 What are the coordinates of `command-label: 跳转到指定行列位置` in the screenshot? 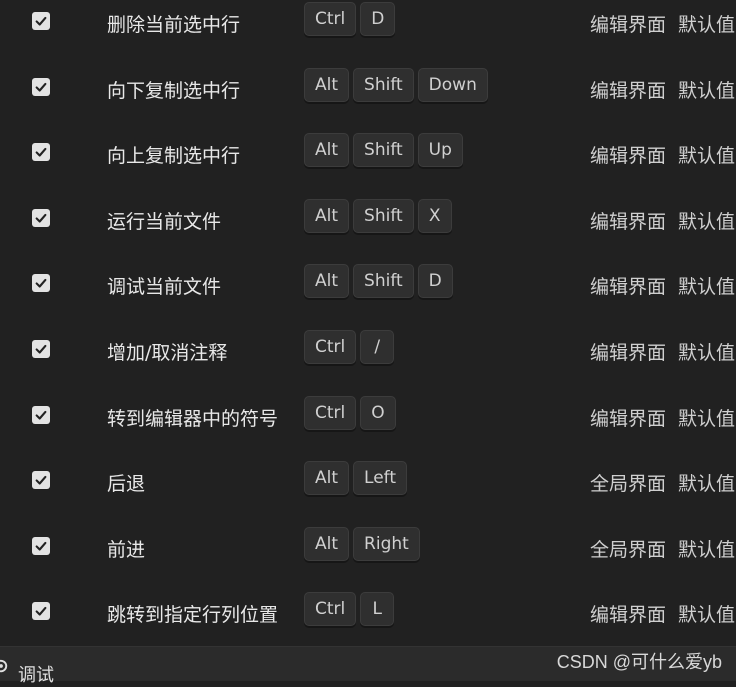 It's located at (193, 615).